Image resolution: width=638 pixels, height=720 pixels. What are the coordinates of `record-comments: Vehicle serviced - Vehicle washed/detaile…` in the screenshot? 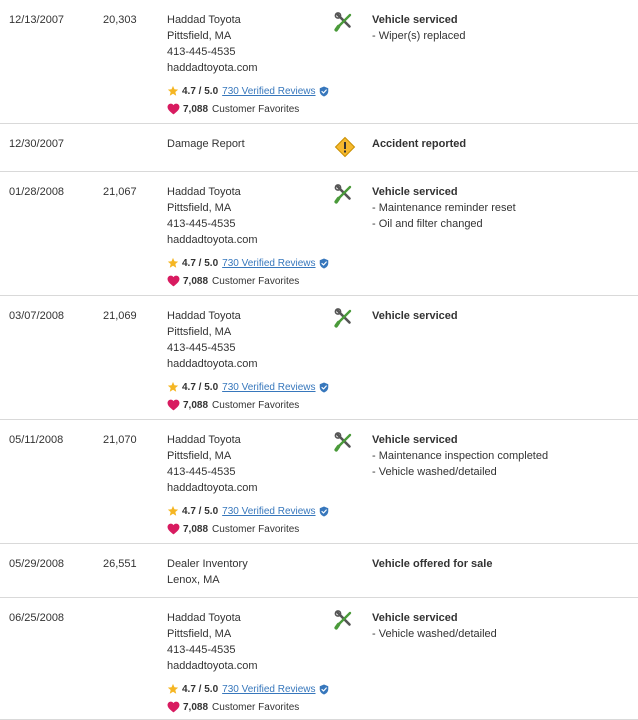 It's located at (502, 626).